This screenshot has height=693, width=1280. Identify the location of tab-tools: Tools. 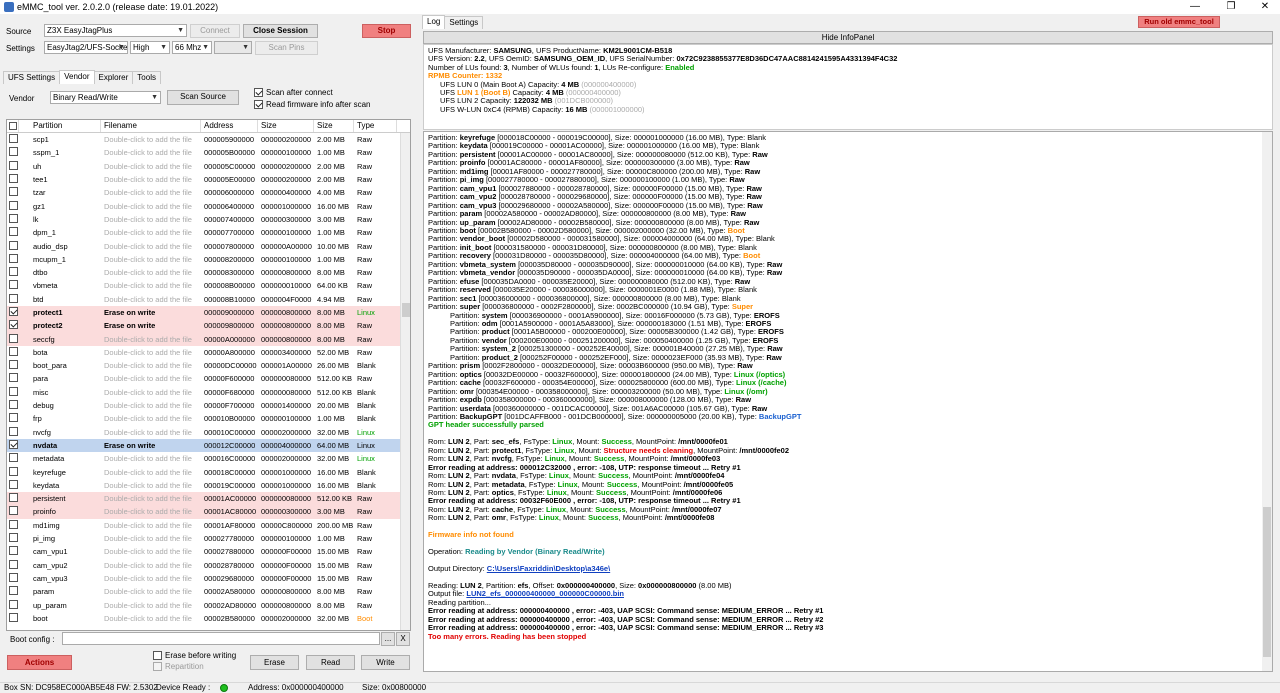
(146, 77).